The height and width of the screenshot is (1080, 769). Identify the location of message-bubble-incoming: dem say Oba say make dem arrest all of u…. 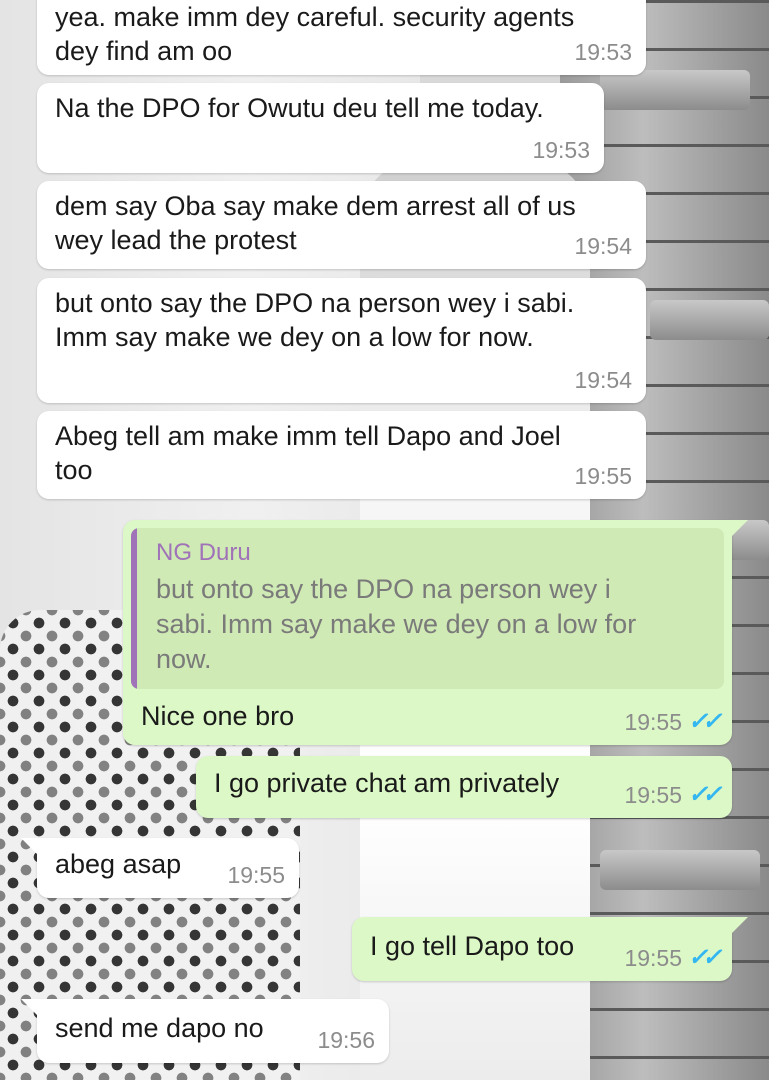
(341, 225).